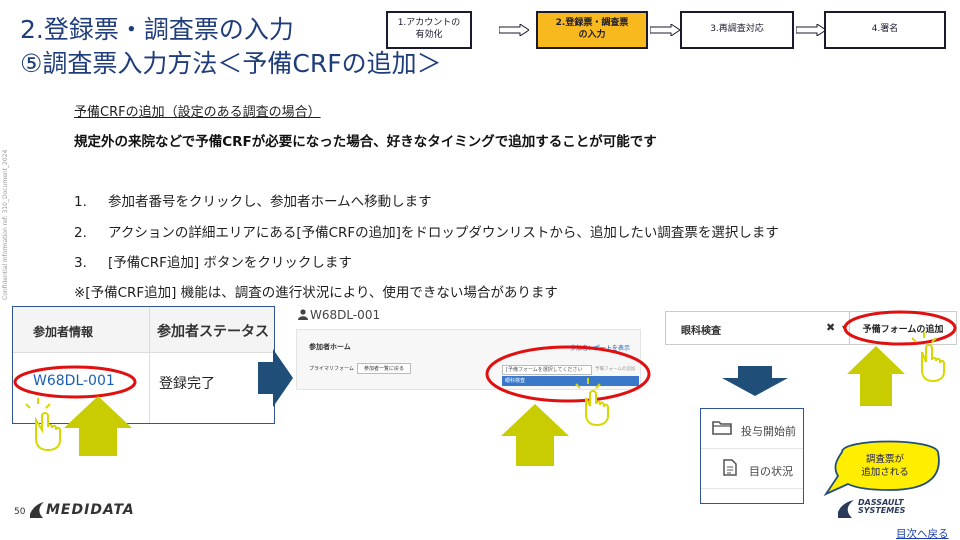  What do you see at coordinates (570, 381) in the screenshot?
I see `dropdown-option: 眼科検査` at bounding box center [570, 381].